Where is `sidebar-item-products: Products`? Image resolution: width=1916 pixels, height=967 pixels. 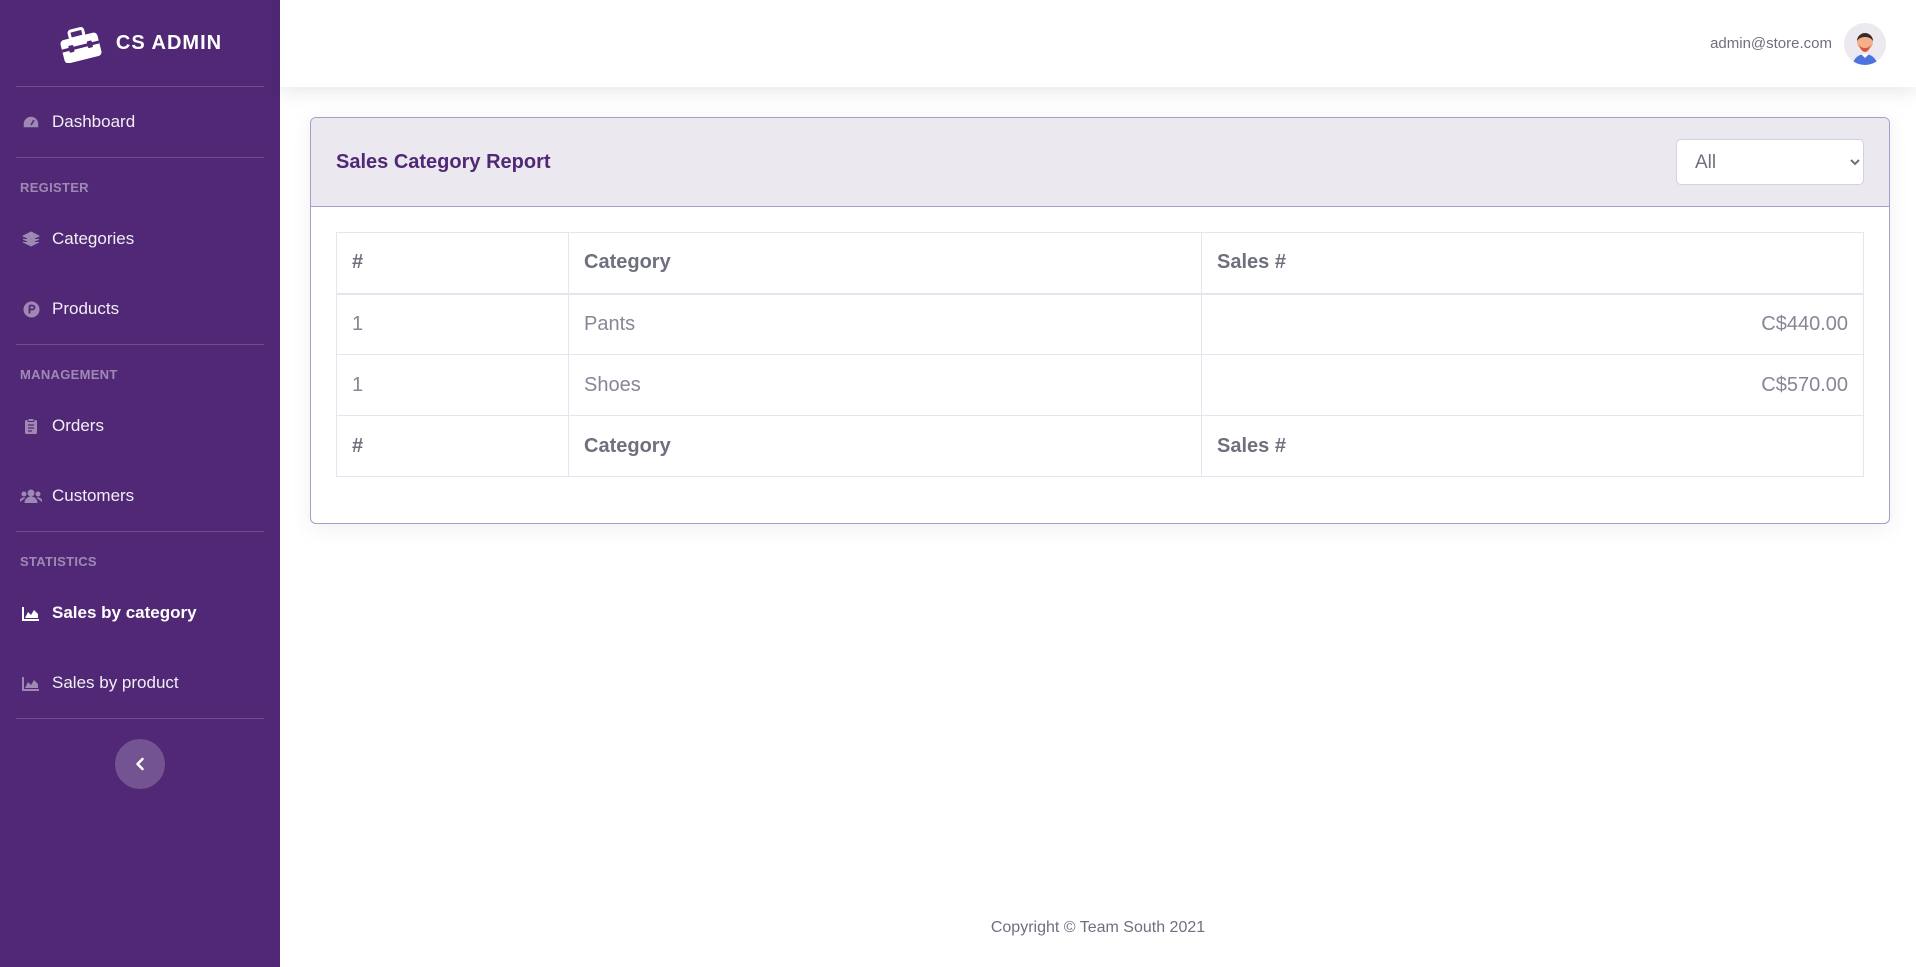
sidebar-item-products: Products is located at coordinates (140, 309).